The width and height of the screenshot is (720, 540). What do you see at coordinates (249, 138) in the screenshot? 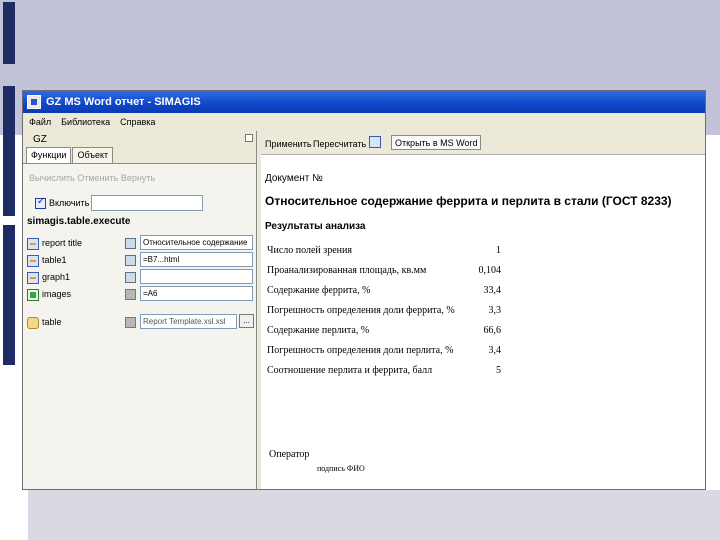
I see `pane-toggle-button` at bounding box center [249, 138].